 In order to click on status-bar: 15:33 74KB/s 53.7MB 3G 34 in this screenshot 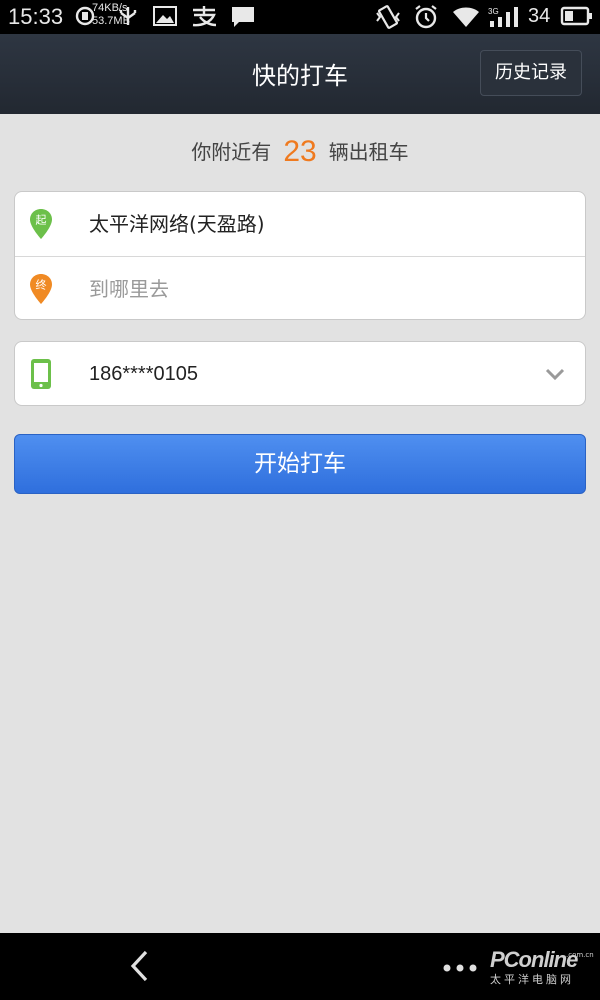, I will do `click(300, 17)`.